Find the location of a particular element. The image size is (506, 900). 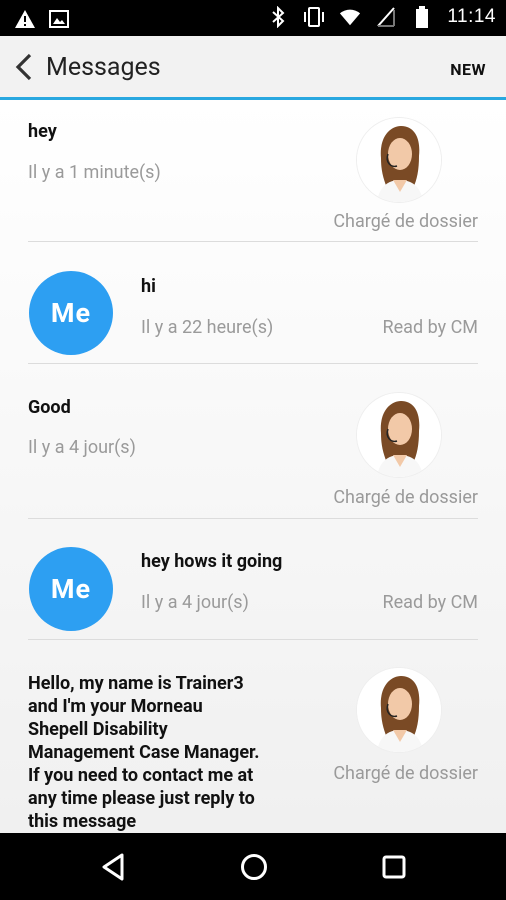

no-sim-icon is located at coordinates (386, 17).